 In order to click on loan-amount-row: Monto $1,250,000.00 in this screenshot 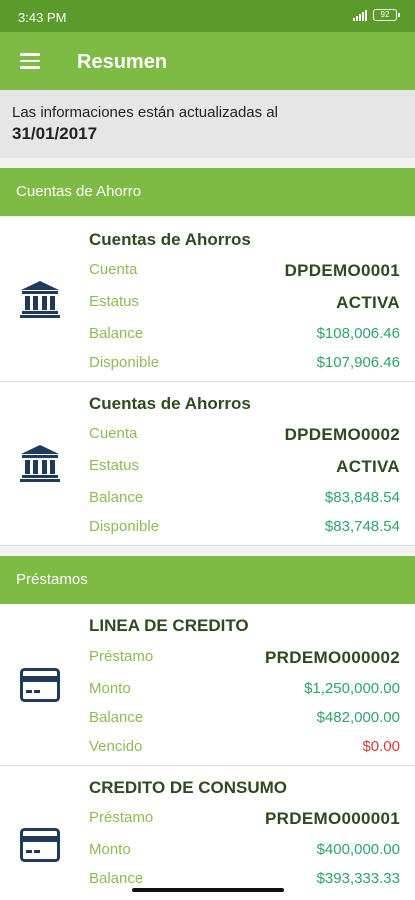, I will do `click(244, 691)`.